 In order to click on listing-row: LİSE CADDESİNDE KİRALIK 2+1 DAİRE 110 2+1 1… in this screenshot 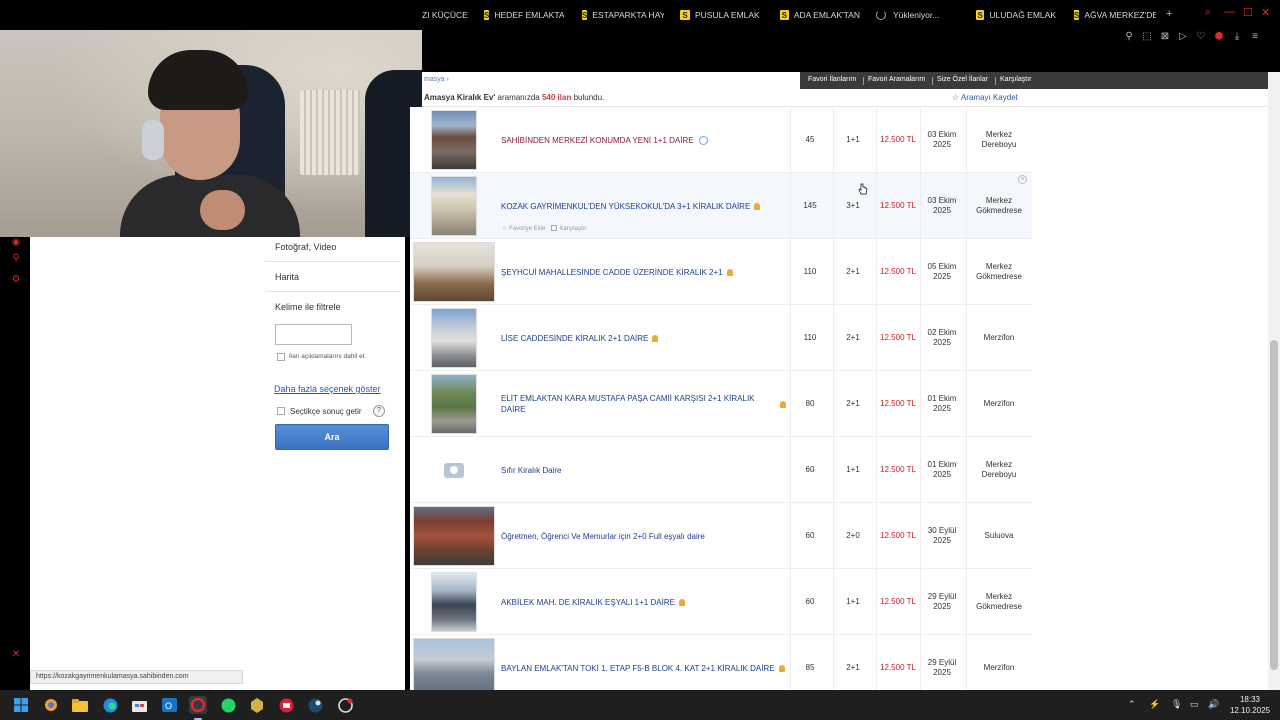, I will do `click(721, 338)`.